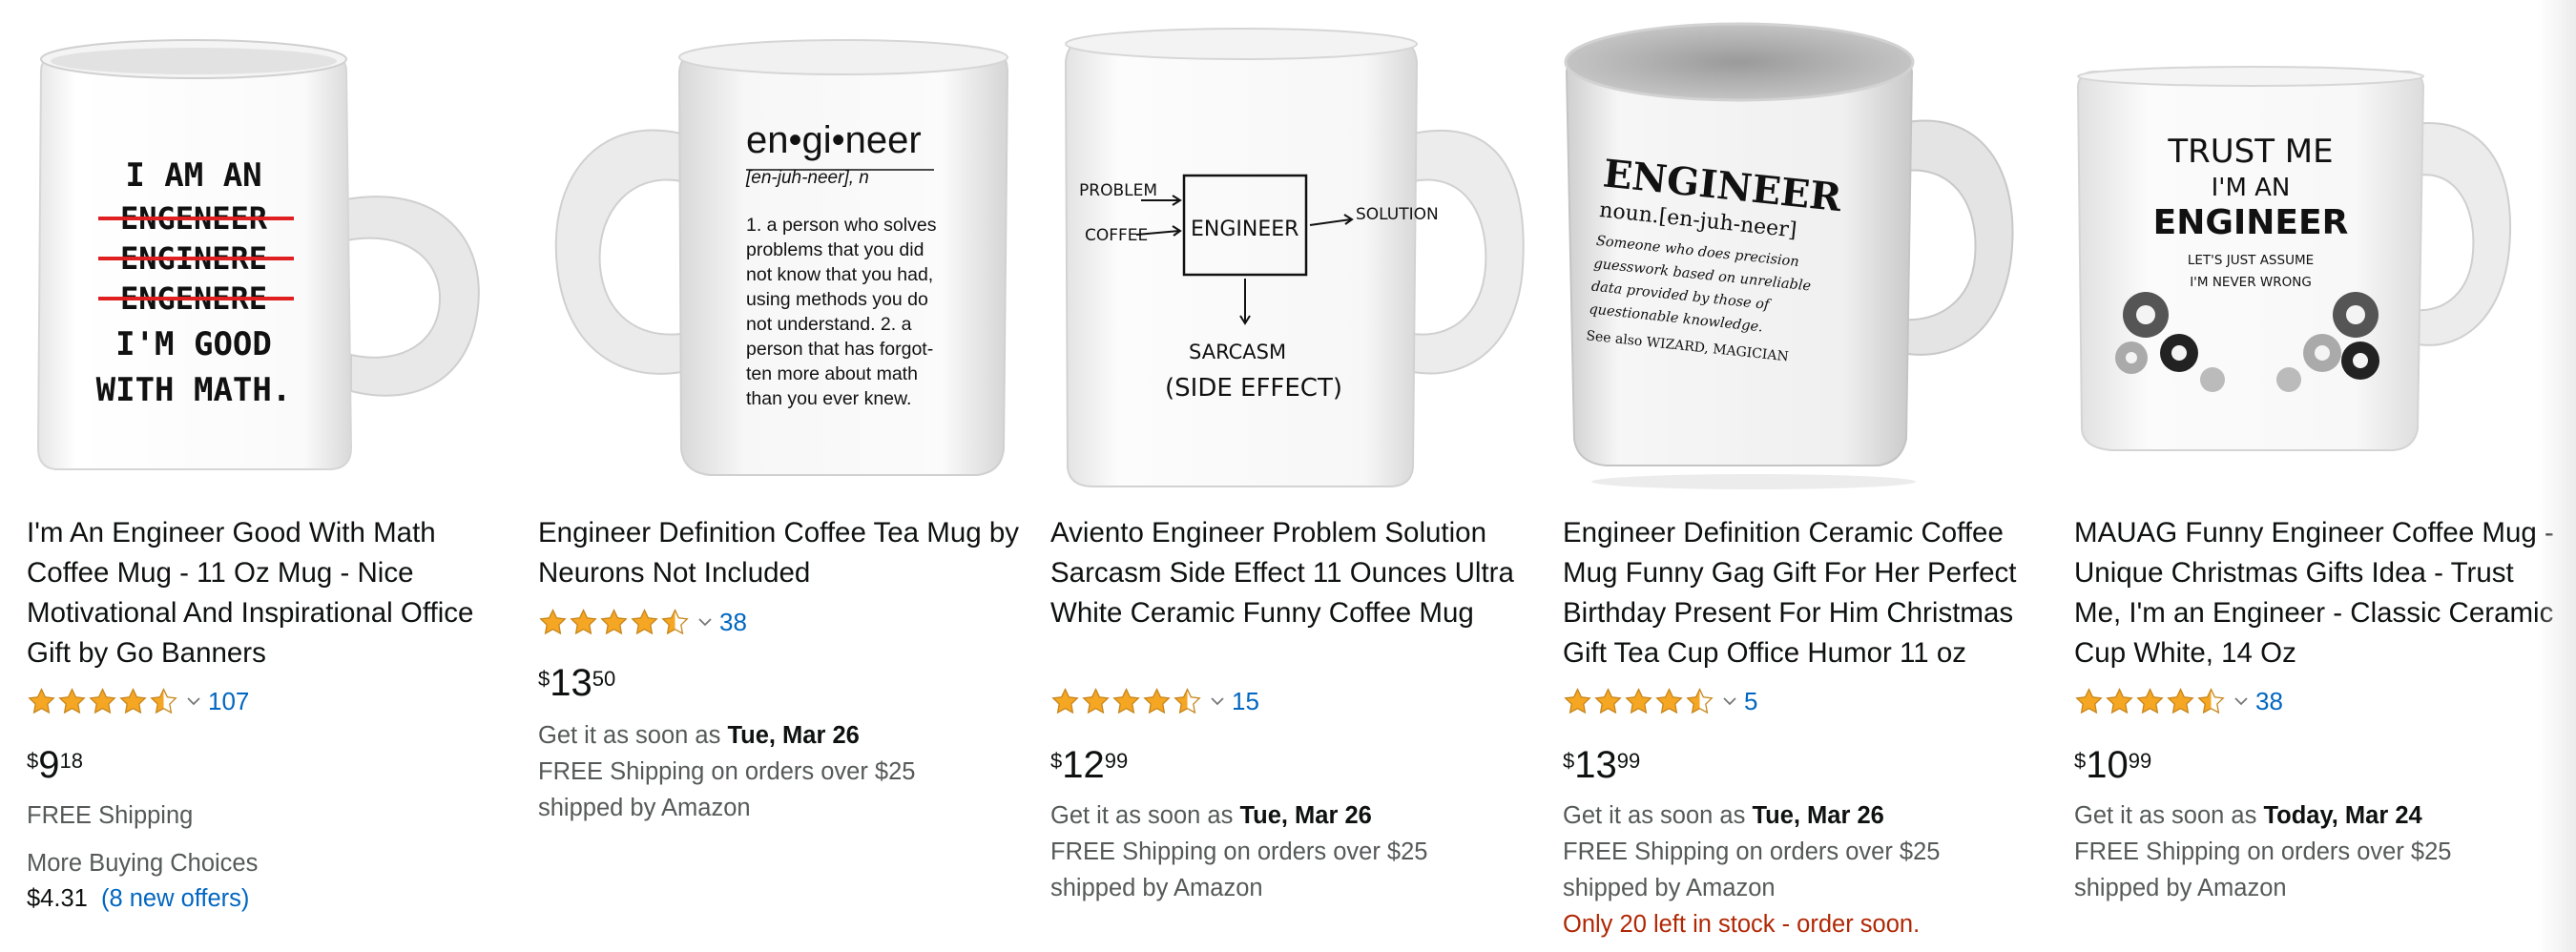 The height and width of the screenshot is (952, 2576). I want to click on new-offers-link: (8 new offers), so click(175, 898).